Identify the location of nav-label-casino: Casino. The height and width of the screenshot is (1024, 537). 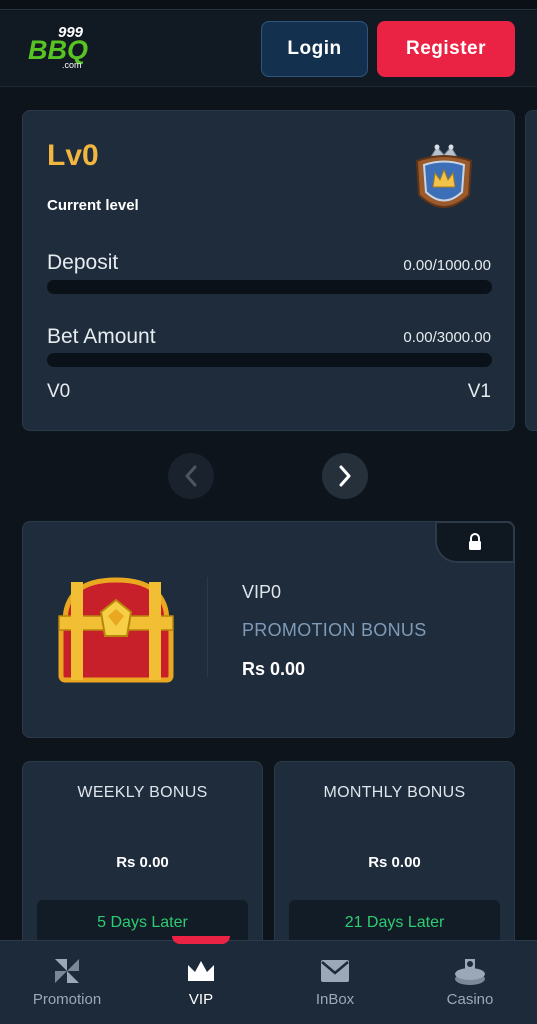
(470, 999).